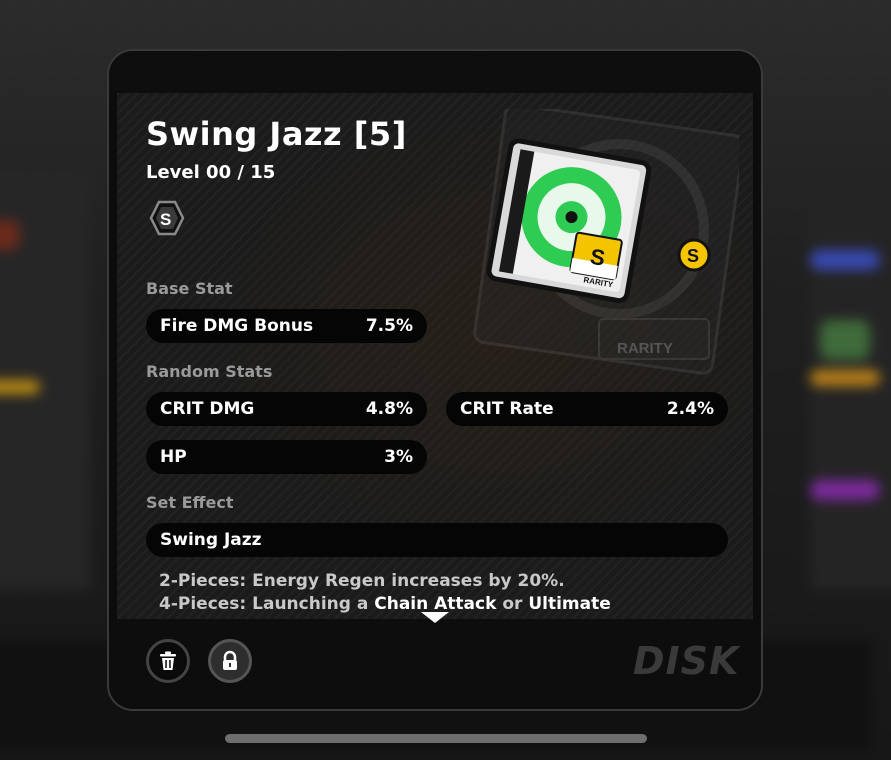 This screenshot has width=891, height=760. What do you see at coordinates (286, 409) in the screenshot?
I see `random-stat-row: CRIT DMG 4.8%` at bounding box center [286, 409].